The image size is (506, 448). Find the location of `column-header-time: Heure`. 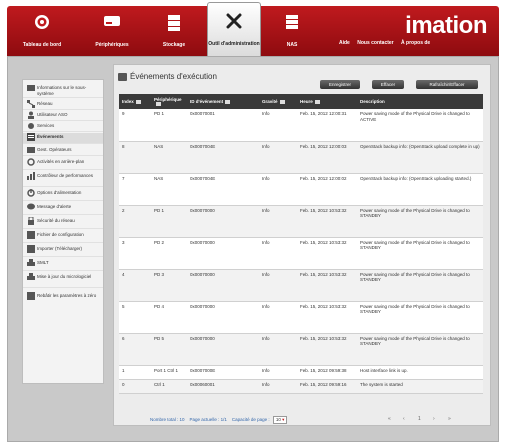

column-header-time: Heure is located at coordinates (327, 101).